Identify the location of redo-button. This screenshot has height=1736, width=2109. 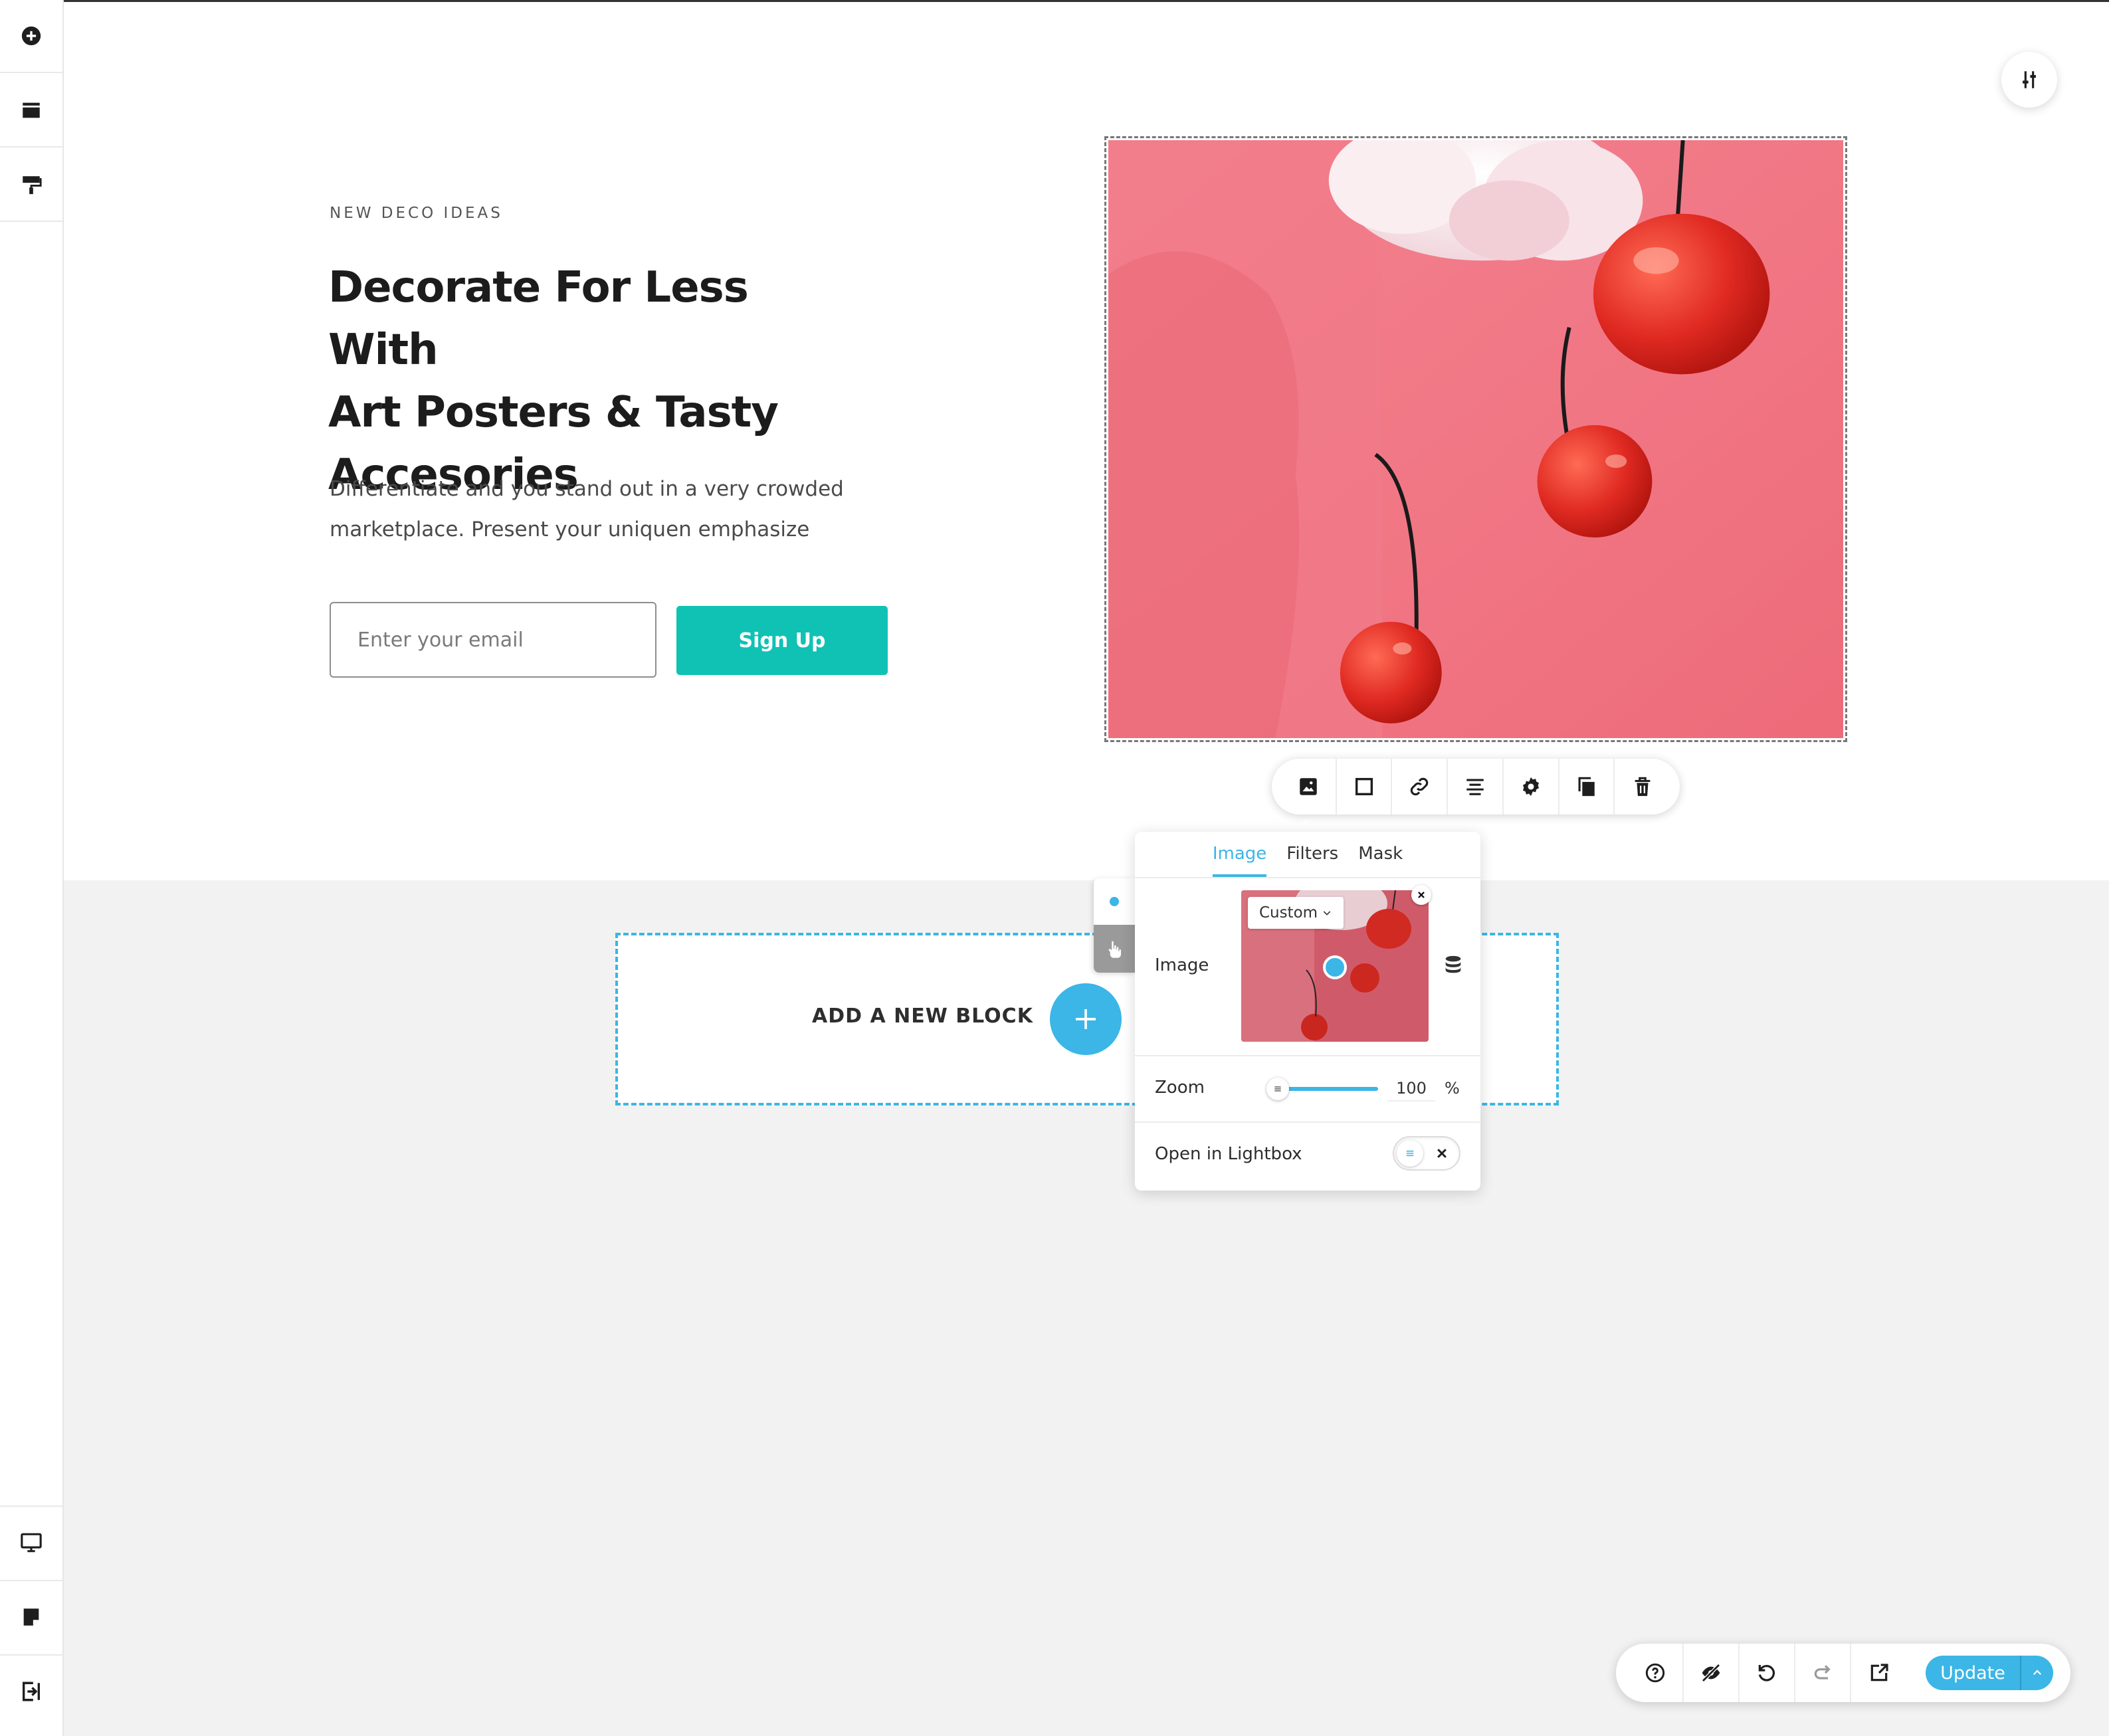
(1823, 1673).